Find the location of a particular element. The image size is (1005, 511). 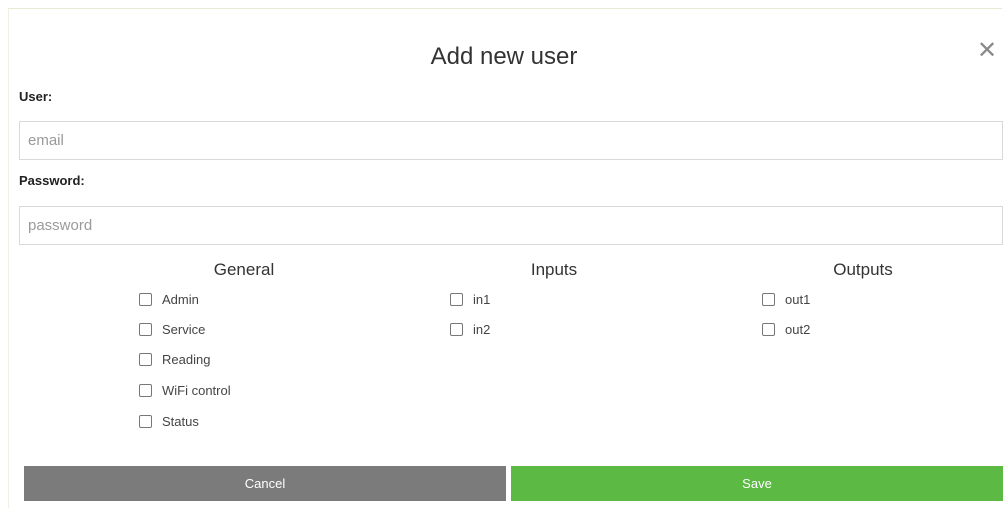

general-group-title: General is located at coordinates (244, 269).